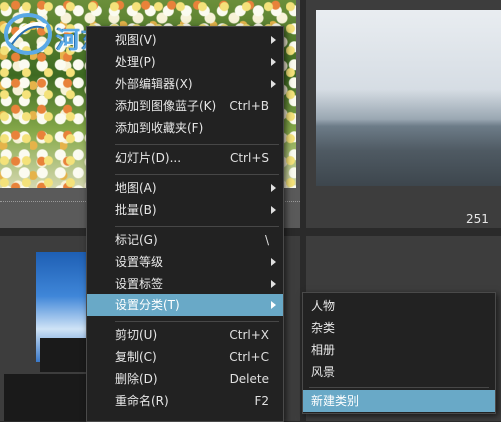 The image size is (501, 422). Describe the element at coordinates (185, 335) in the screenshot. I see `menu-item-cut: 剪切(U) Ctrl+X` at that location.